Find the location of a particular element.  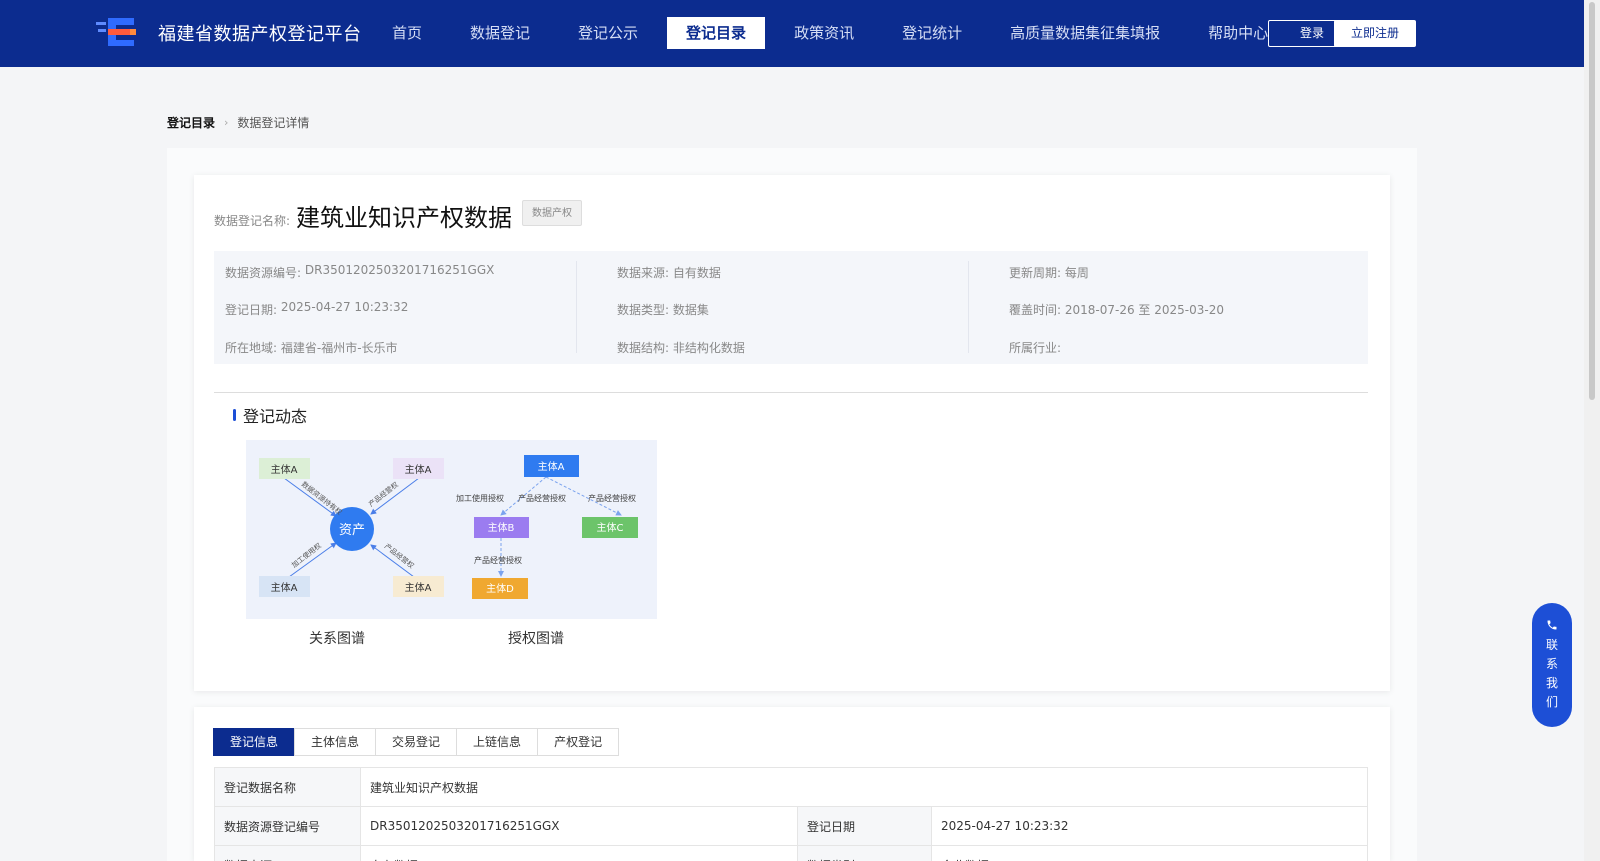

table-key: 数据资源登记编号 is located at coordinates (287, 826).